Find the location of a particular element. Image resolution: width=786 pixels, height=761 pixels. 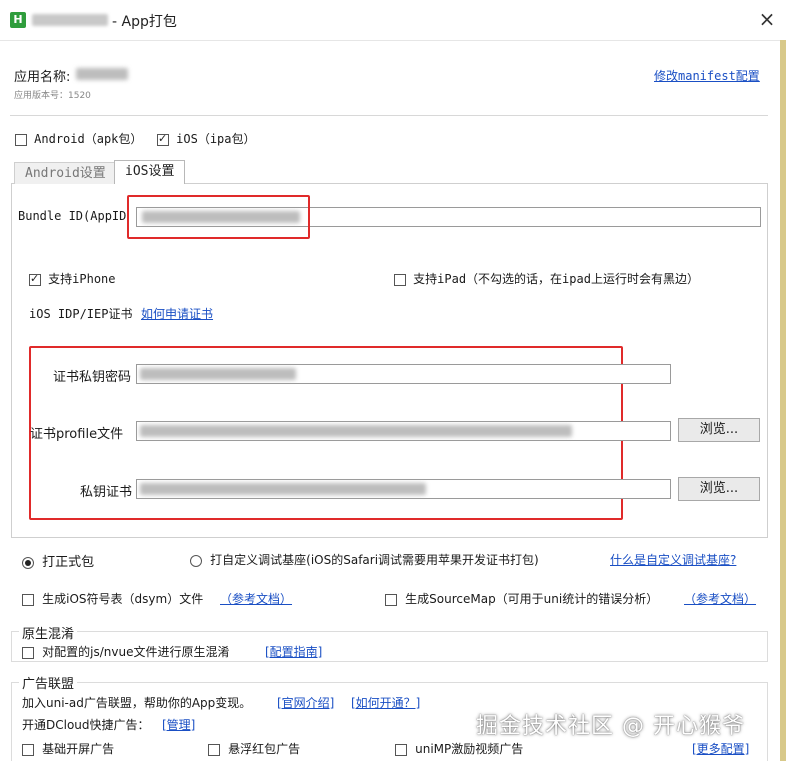

build-custom-base-option: 打自定义调试基座(iOS的Safari调试需要用苹果开发证书打包) is located at coordinates (364, 559).